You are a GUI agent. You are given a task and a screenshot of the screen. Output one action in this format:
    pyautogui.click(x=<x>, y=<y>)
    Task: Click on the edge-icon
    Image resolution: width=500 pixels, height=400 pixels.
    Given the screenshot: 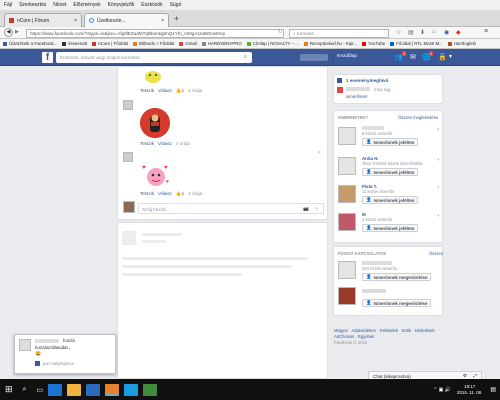 What is the action you would take?
    pyautogui.click(x=55, y=389)
    